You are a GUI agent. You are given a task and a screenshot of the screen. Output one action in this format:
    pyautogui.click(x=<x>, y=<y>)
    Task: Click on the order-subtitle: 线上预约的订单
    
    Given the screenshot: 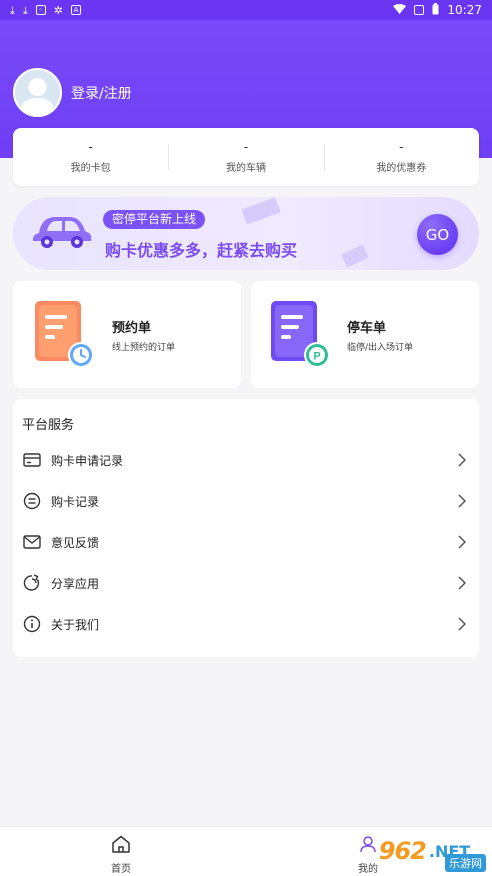 What is the action you would take?
    pyautogui.click(x=144, y=348)
    